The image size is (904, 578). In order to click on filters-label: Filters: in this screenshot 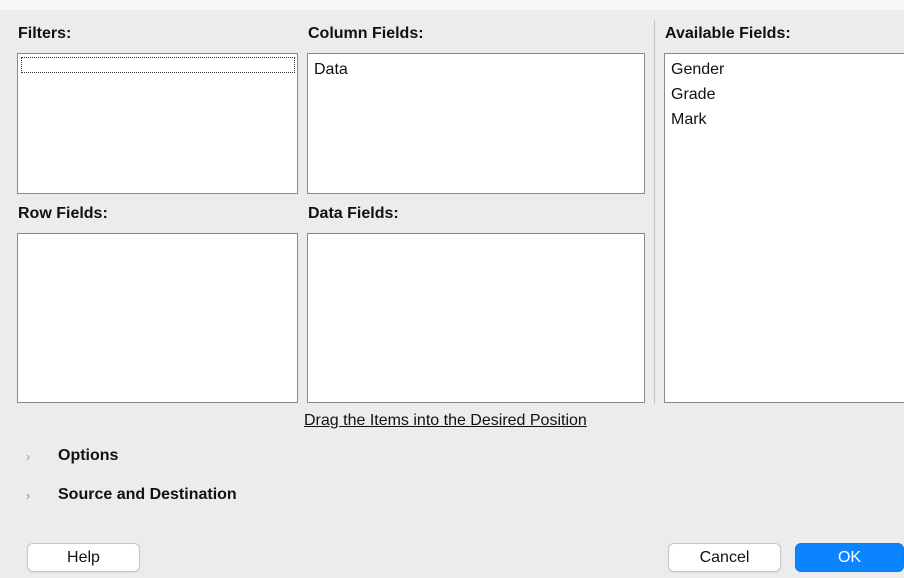, I will do `click(45, 33)`.